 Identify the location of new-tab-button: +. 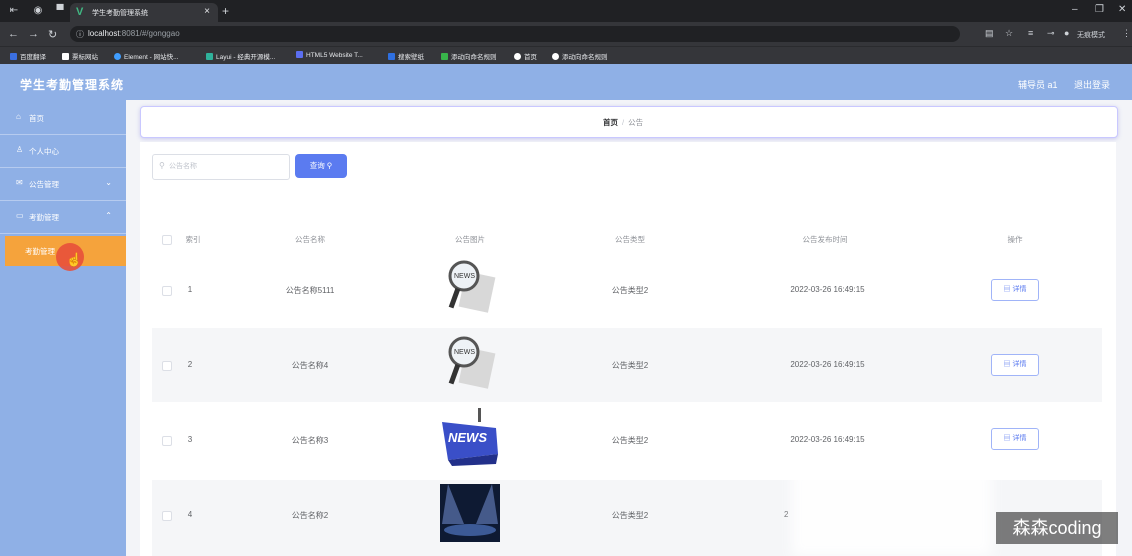
(225, 11).